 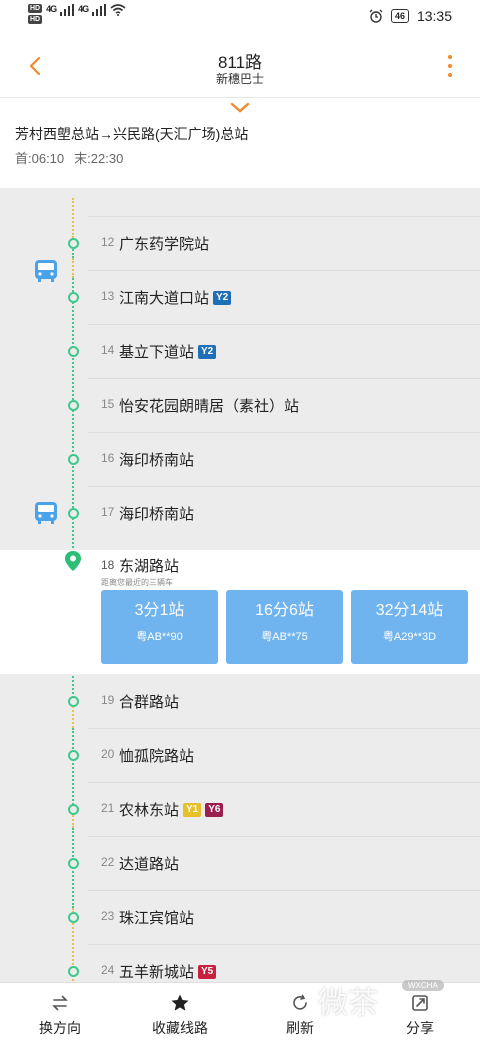 I want to click on stop-name: 东湖路站, so click(x=149, y=566).